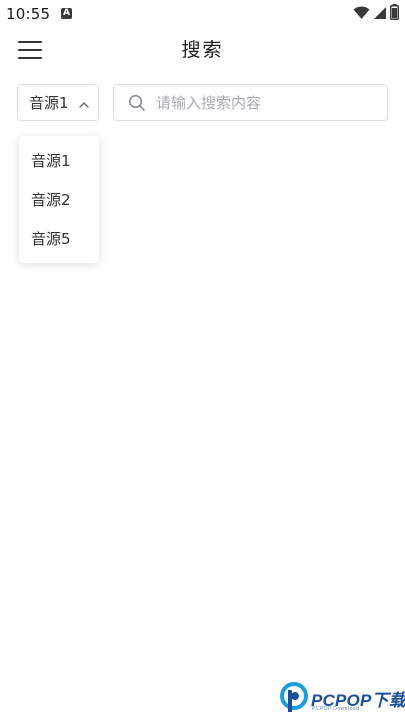  I want to click on source-select-value: 音源1, so click(49, 103).